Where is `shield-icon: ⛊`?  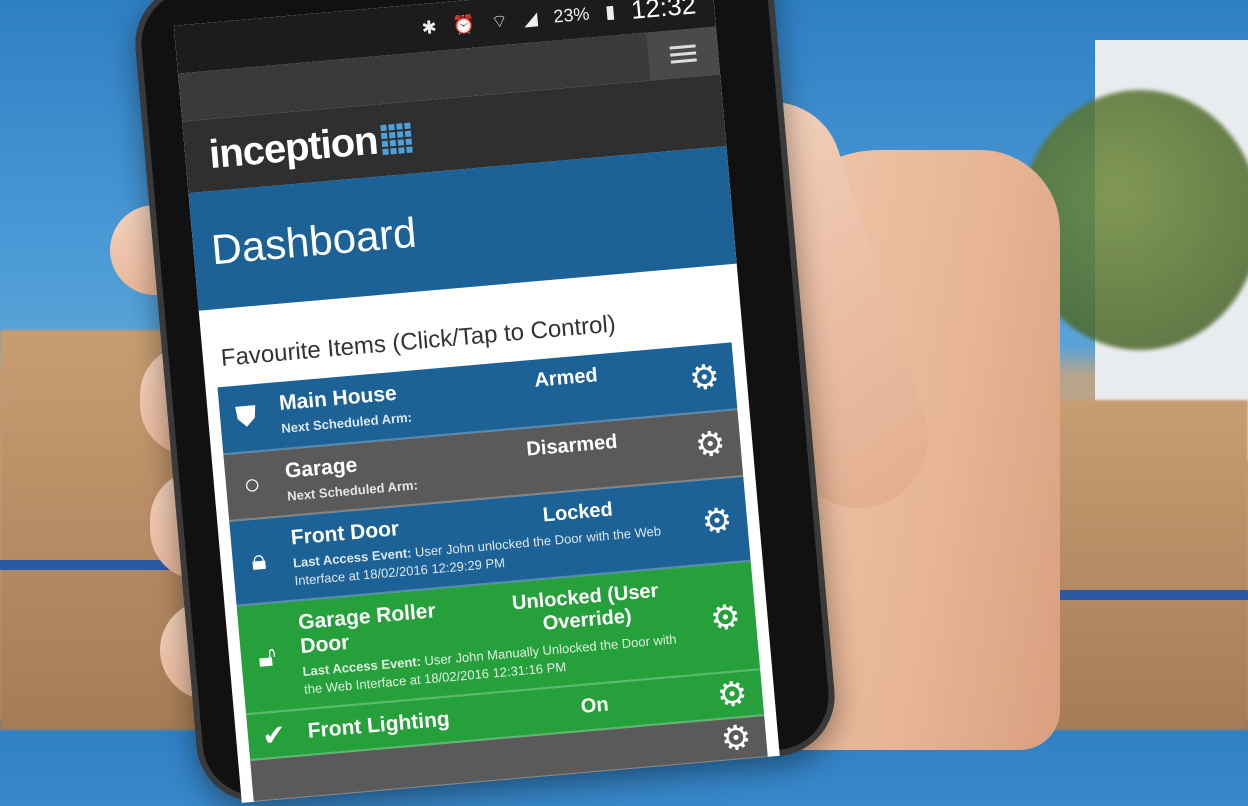 shield-icon: ⛊ is located at coordinates (246, 417).